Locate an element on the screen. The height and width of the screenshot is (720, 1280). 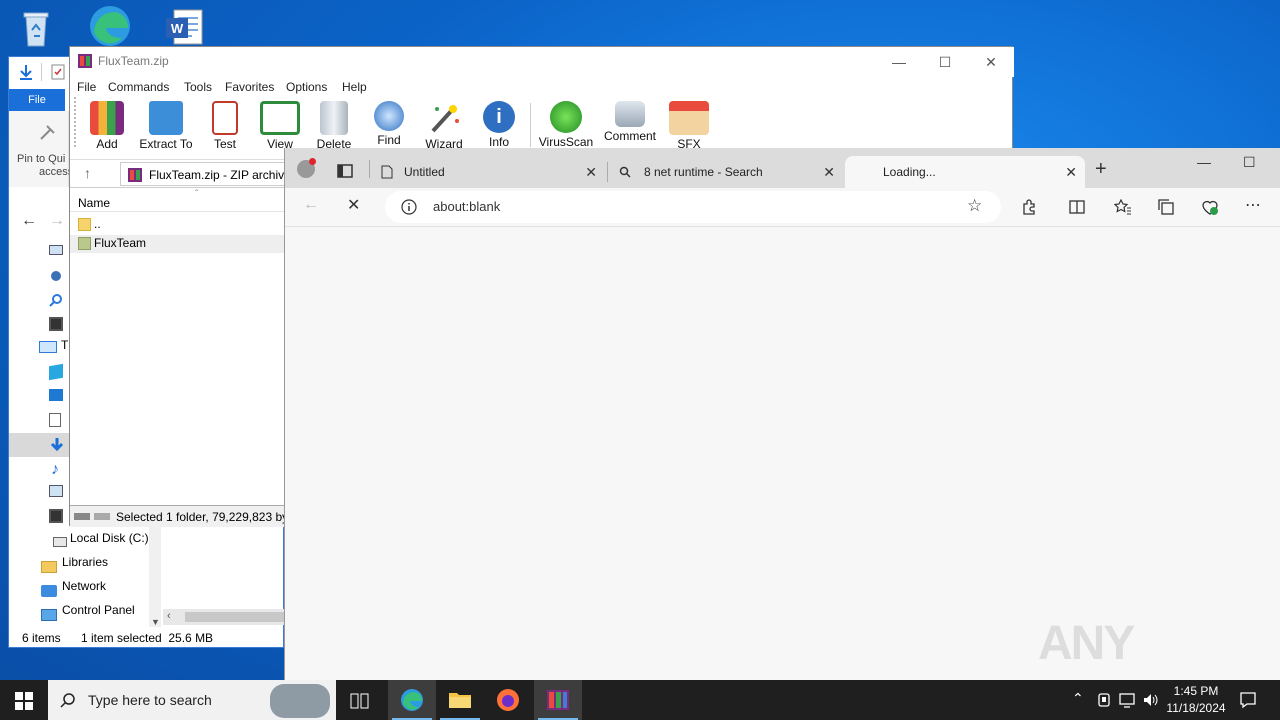
forward-arrow-icon: → is located at coordinates (57, 221).